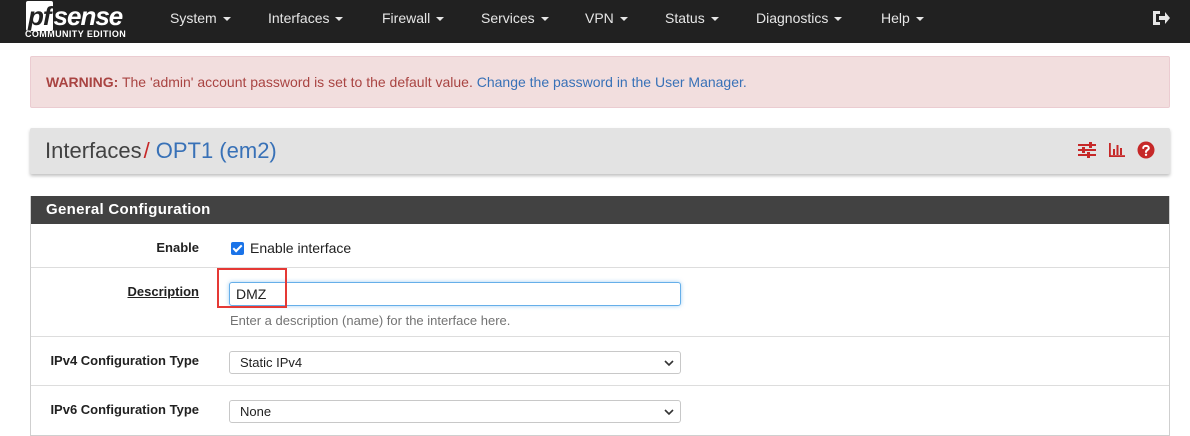 The image size is (1190, 436). I want to click on nav-label: System, so click(193, 18).